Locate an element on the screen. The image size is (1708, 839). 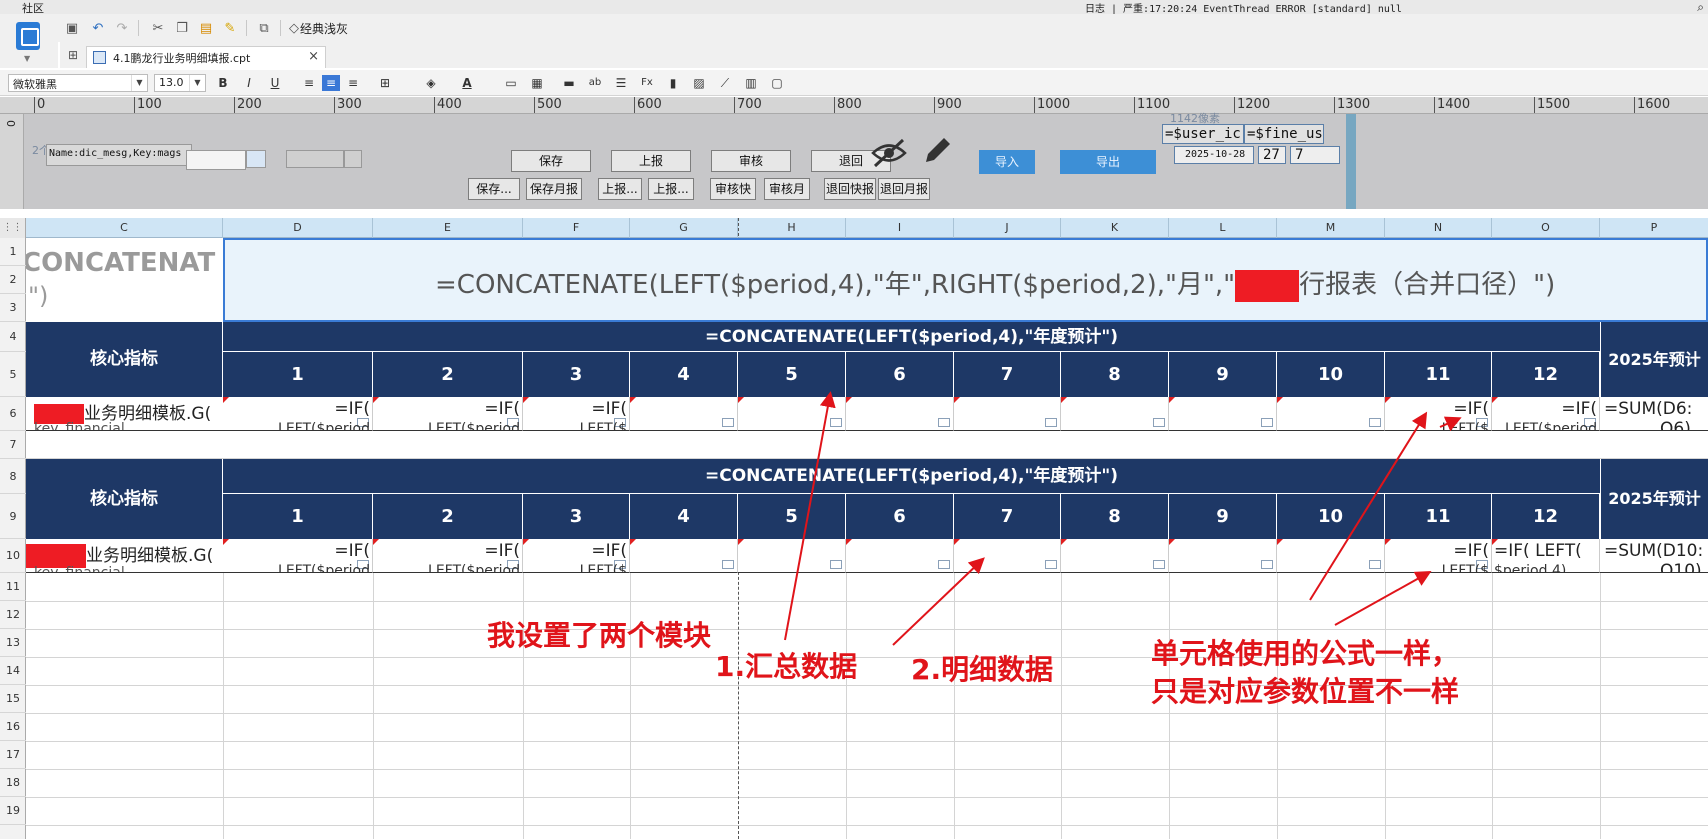
column-header: E is located at coordinates (448, 228).